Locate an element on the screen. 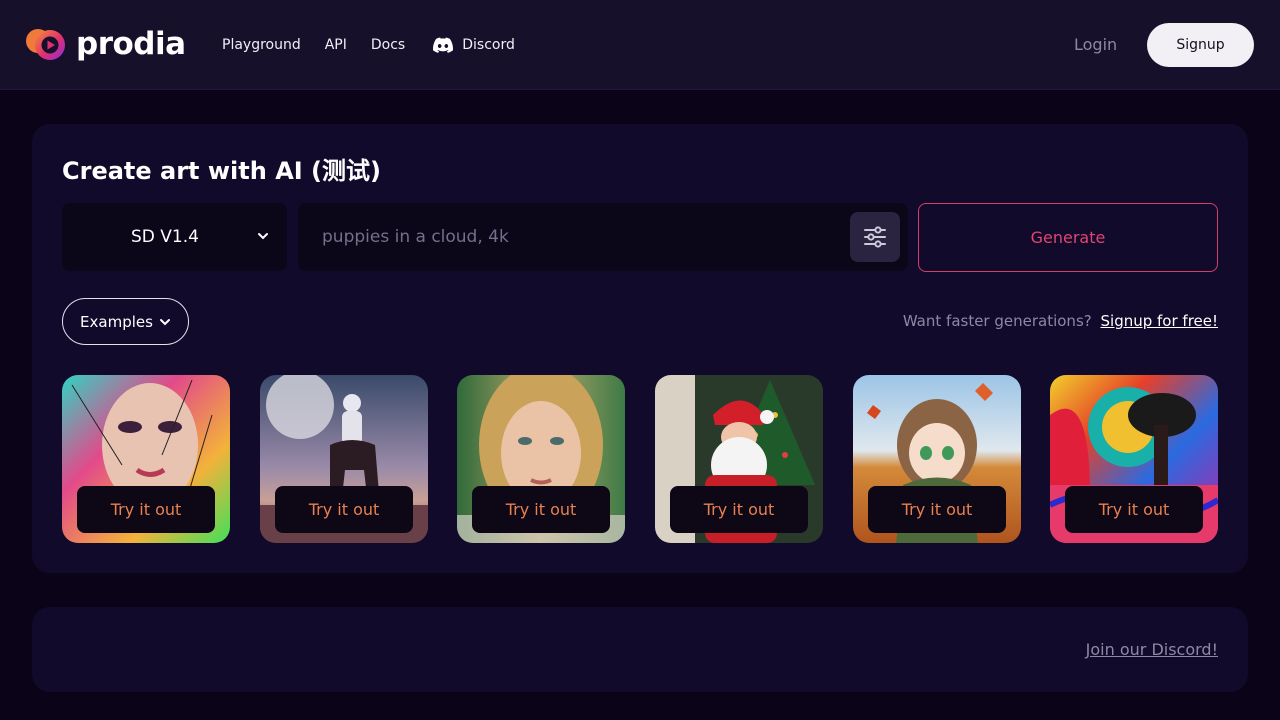  example-tile-anime-girl-autumn: Try it out is located at coordinates (937, 459).